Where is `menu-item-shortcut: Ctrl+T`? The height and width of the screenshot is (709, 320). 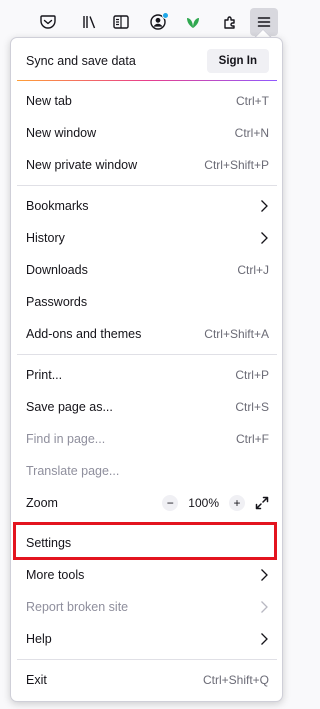 menu-item-shortcut: Ctrl+T is located at coordinates (252, 101).